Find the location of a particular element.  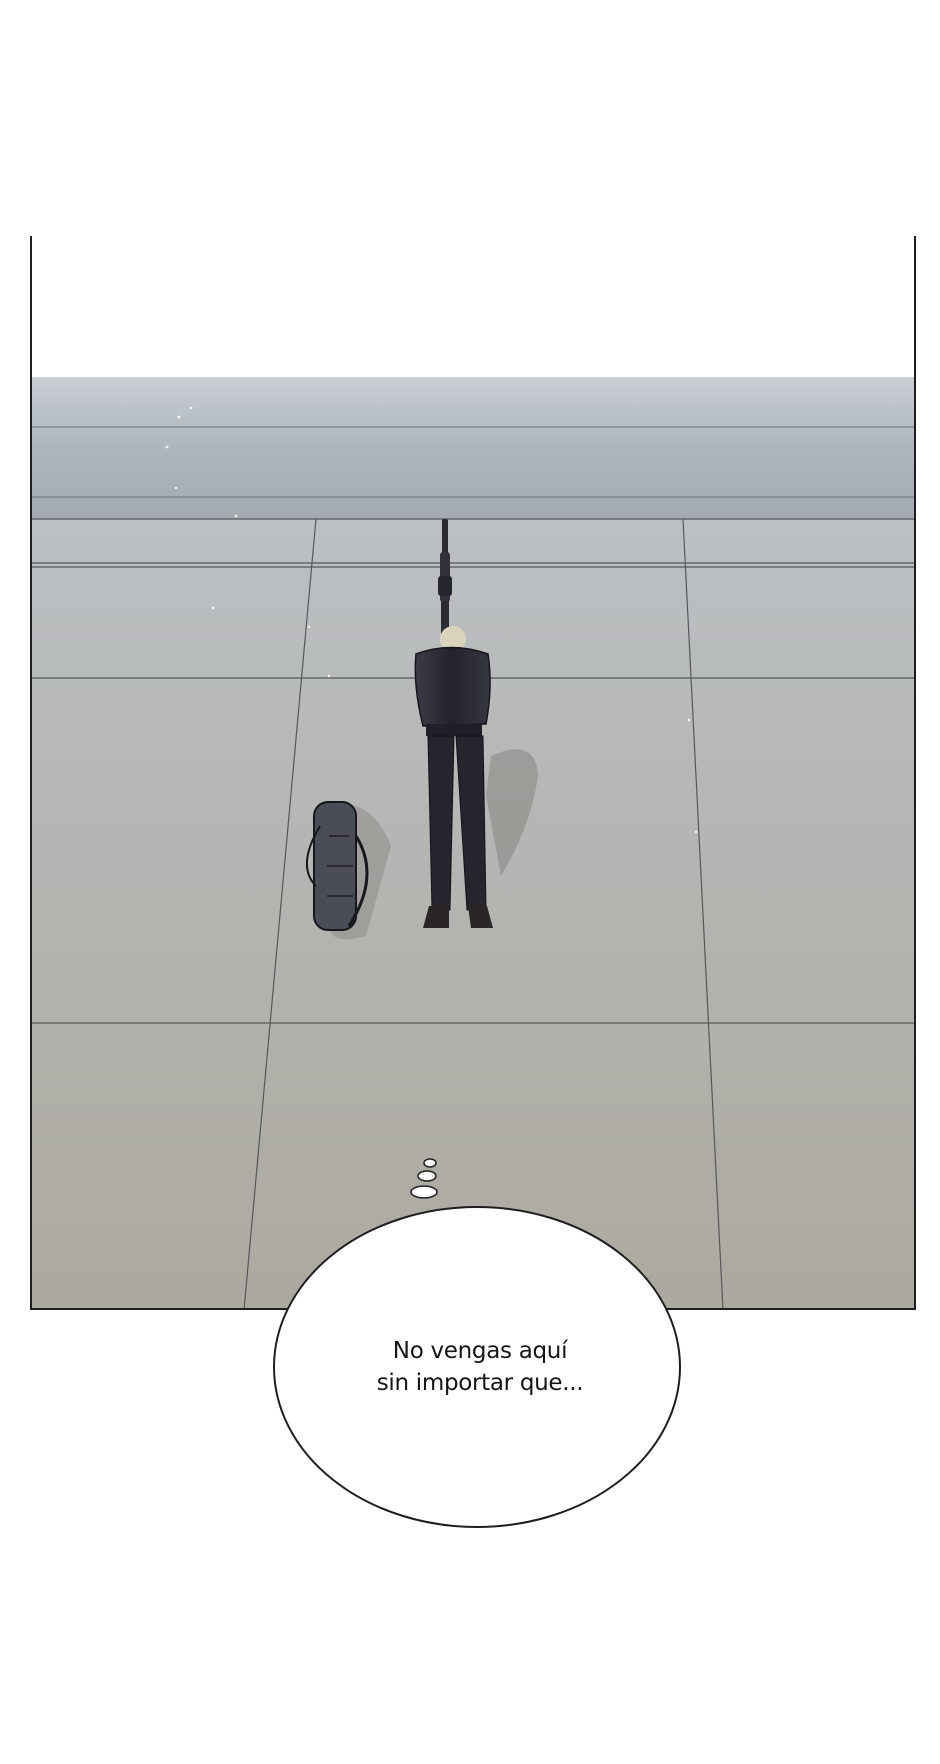

figure-left-leg is located at coordinates (441, 823).